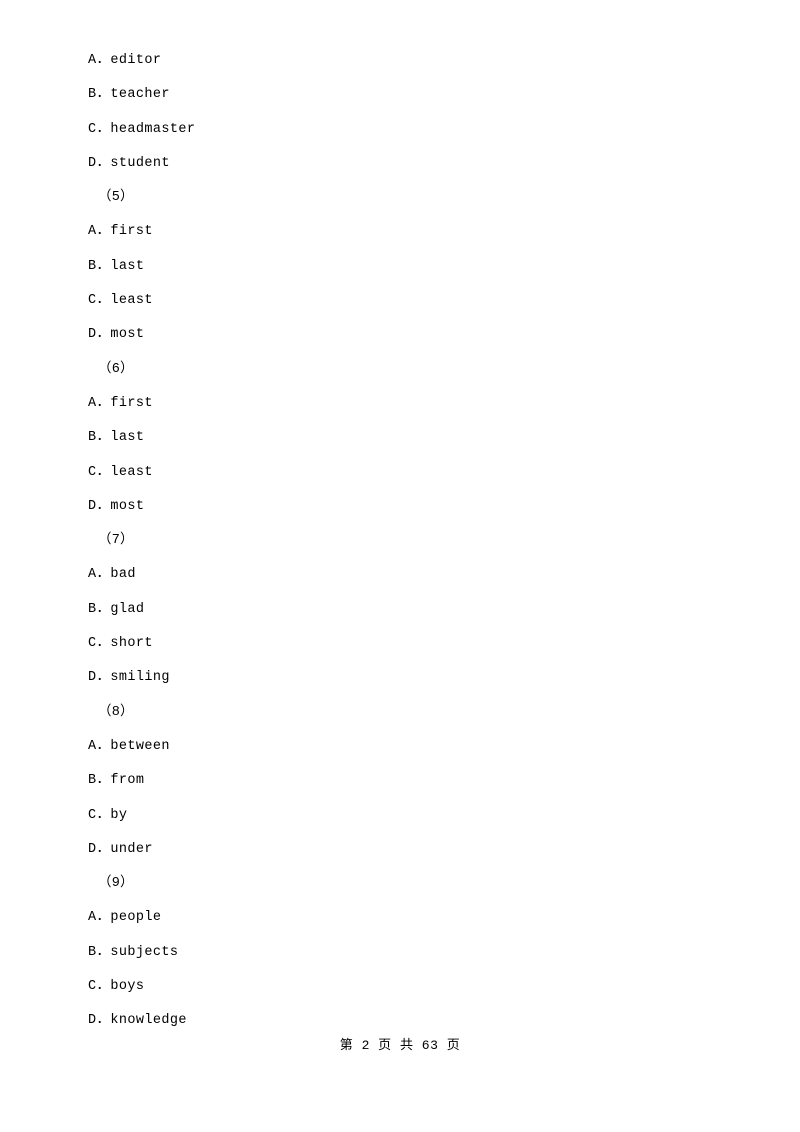  I want to click on option-line: D．under, so click(120, 849).